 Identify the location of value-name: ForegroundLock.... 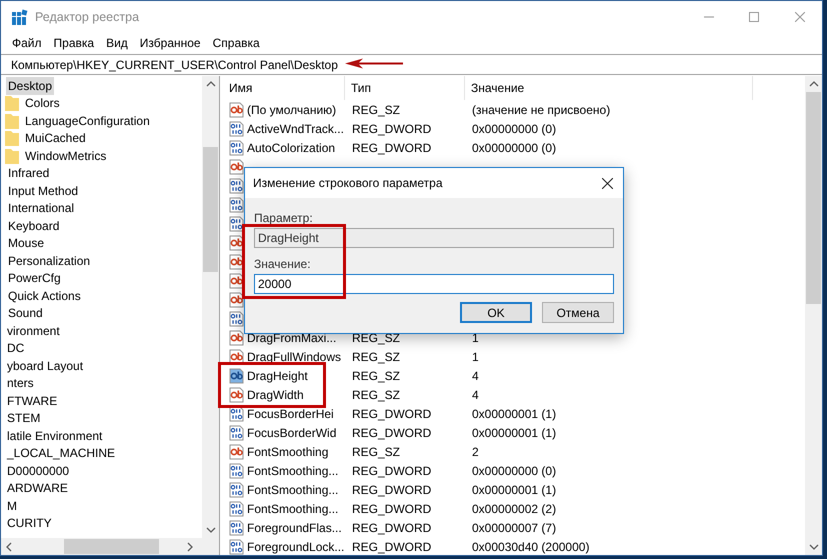
(295, 546).